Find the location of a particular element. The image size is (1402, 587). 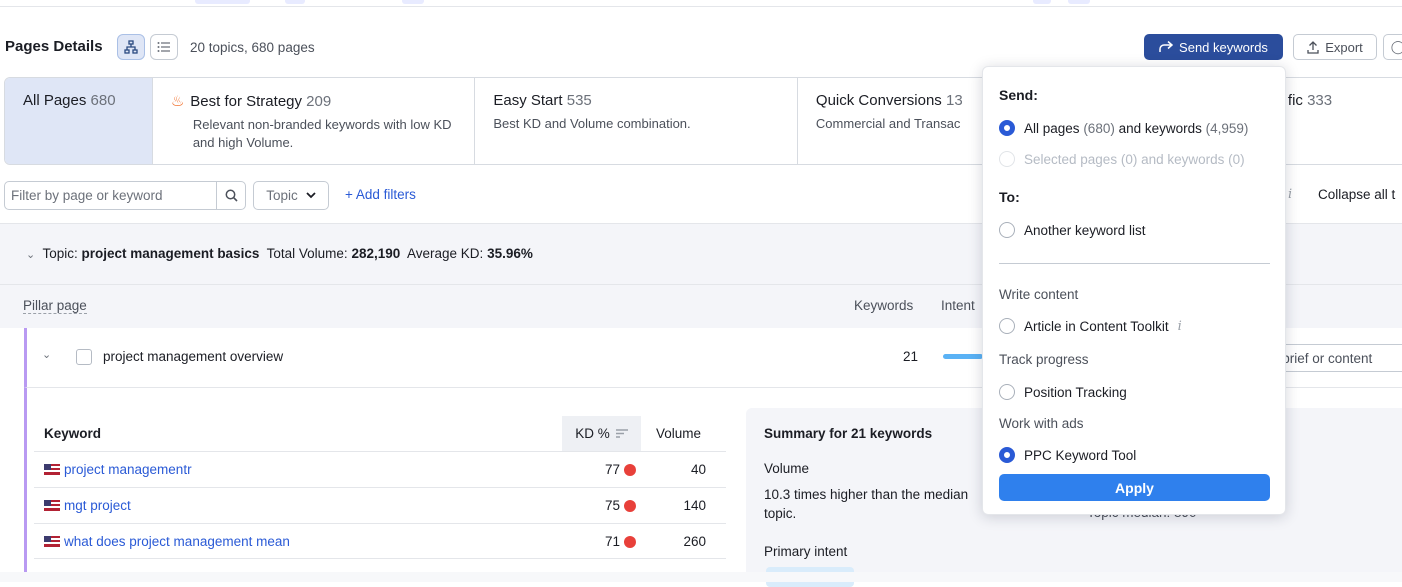

tab-label: All Pages is located at coordinates (55, 100).